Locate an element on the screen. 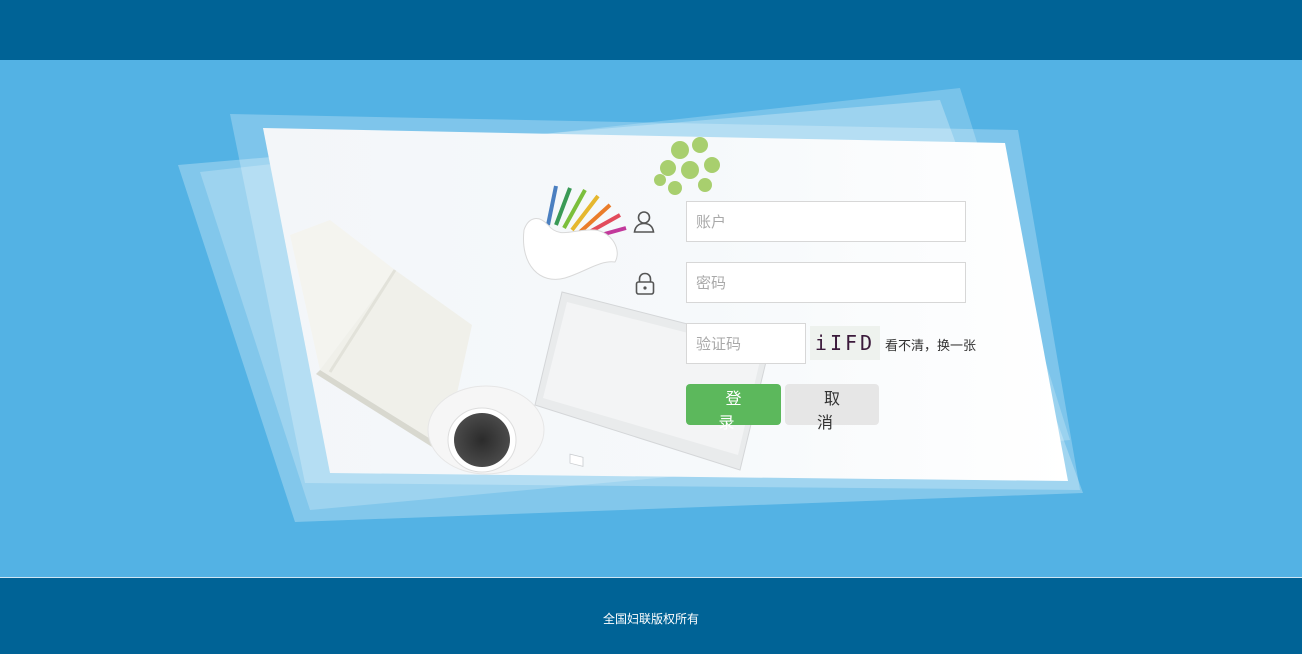 The image size is (1302, 654). captcha-image: iIFD is located at coordinates (845, 343).